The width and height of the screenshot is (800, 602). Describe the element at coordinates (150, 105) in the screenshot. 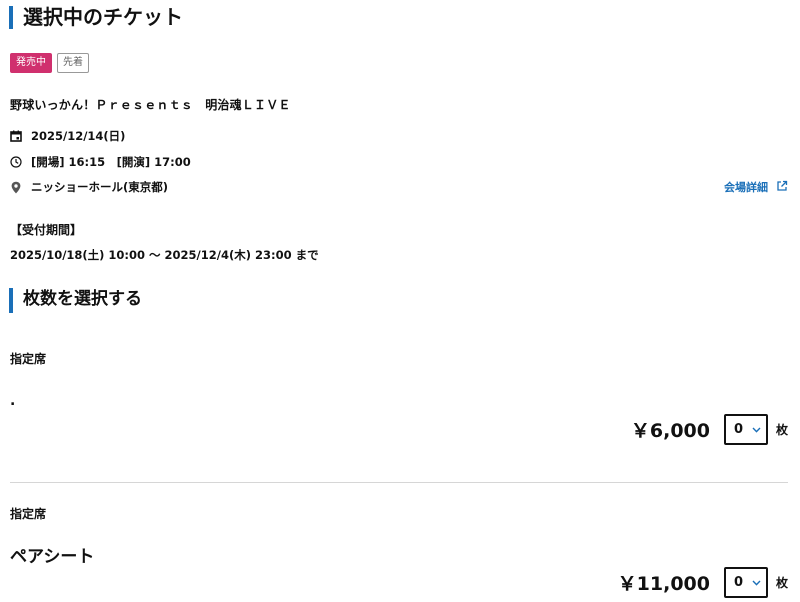

I see `event-title: 野球いっかん！Ｐｒｅｓｅｎｔｓ 明治魂ＬＩＶＥ` at that location.